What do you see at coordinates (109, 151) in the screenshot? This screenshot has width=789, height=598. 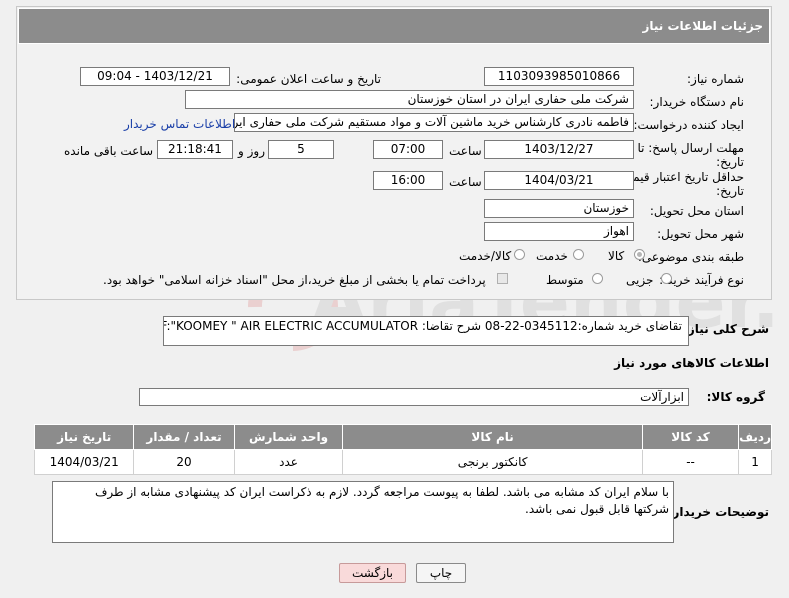 I see `remaining-time-label: ساعت باقی مانده` at bounding box center [109, 151].